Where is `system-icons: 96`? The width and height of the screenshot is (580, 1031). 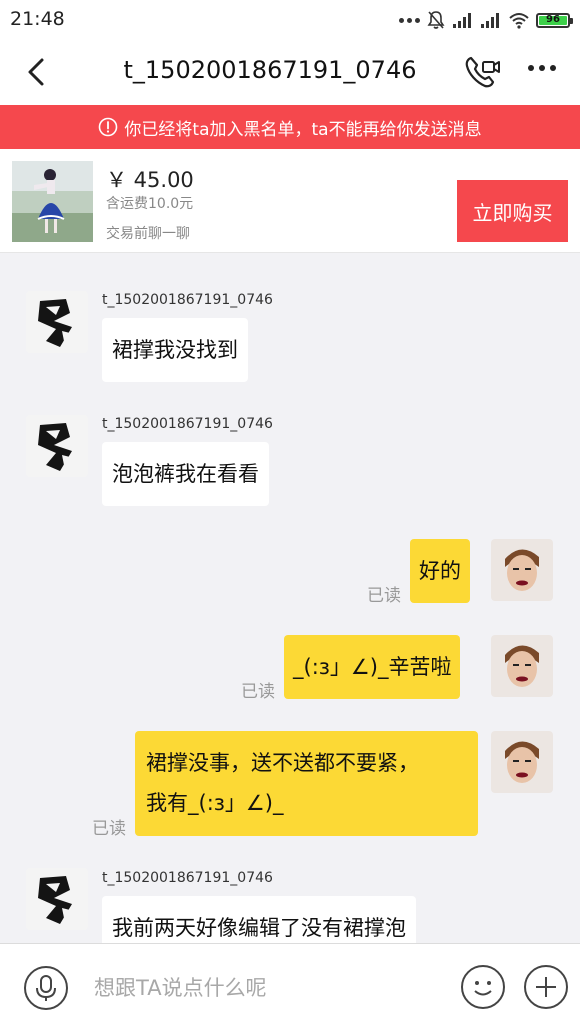
system-icons: 96 is located at coordinates (486, 20).